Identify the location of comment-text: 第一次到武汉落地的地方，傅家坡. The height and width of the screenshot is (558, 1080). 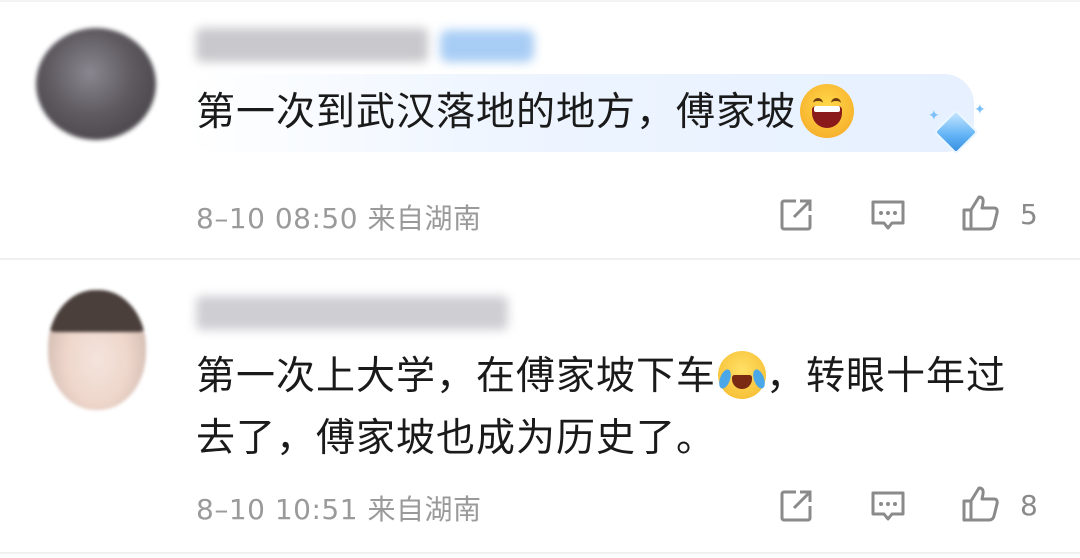
(525, 113).